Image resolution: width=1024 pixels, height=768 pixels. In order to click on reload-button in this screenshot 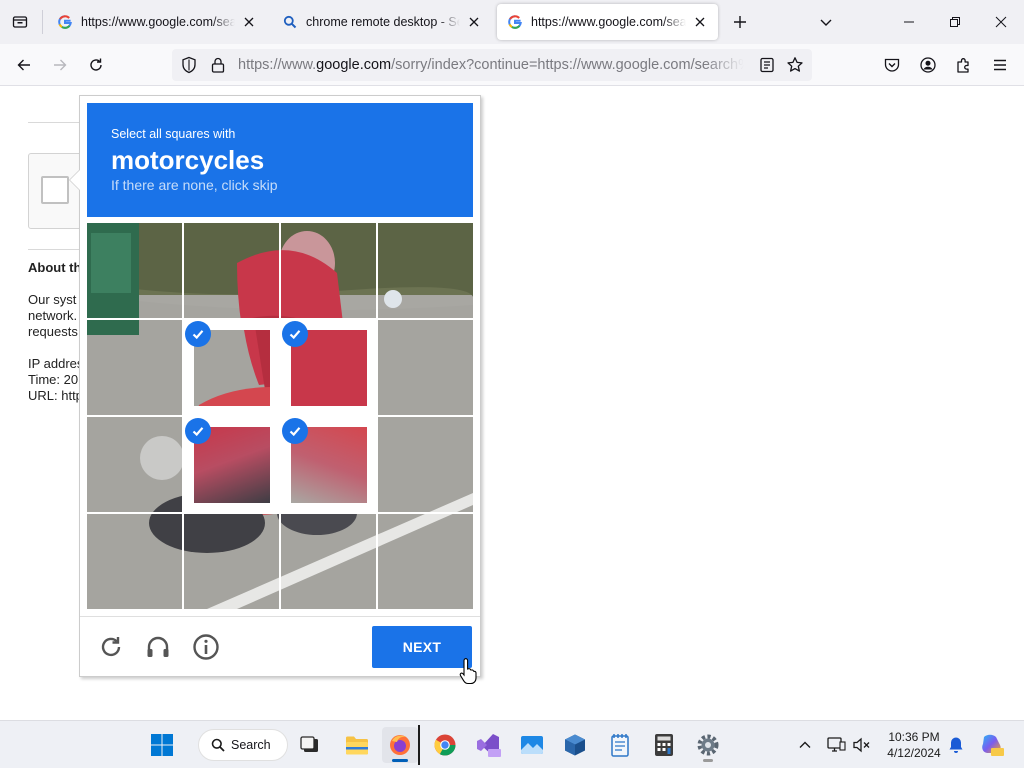, I will do `click(96, 65)`.